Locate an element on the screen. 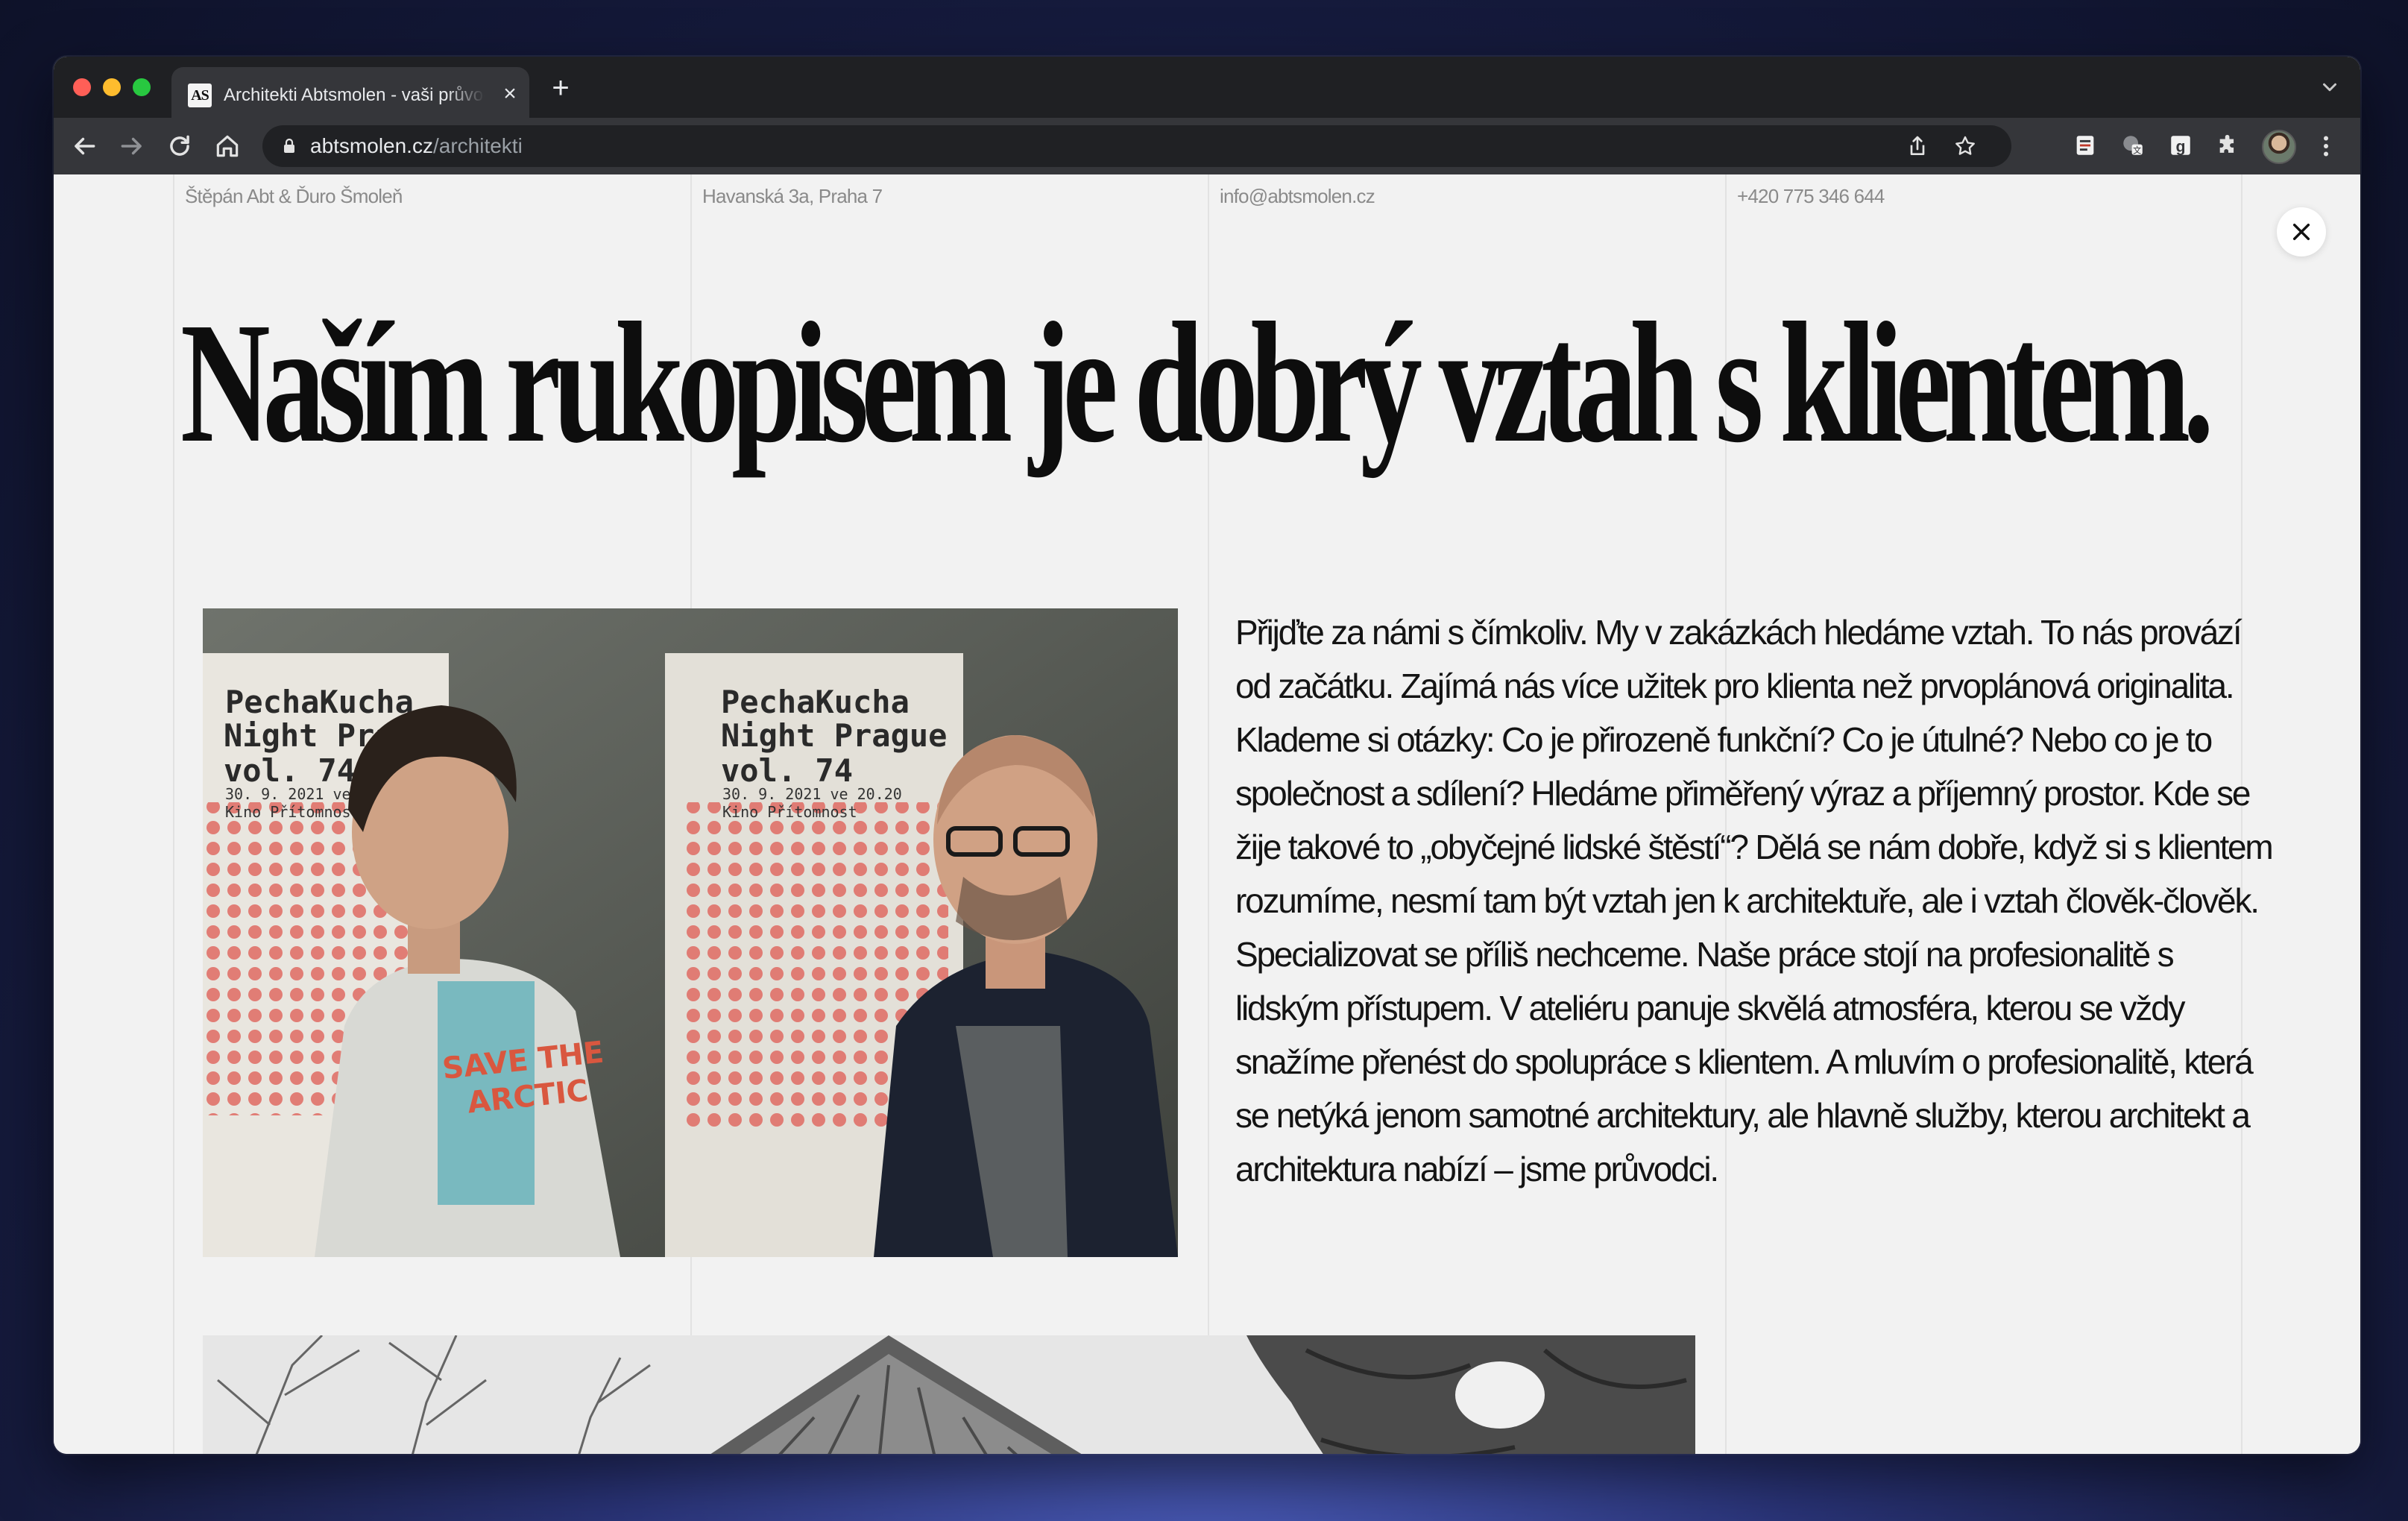  poster-venue: Kino Přítomnost is located at coordinates (292, 812).